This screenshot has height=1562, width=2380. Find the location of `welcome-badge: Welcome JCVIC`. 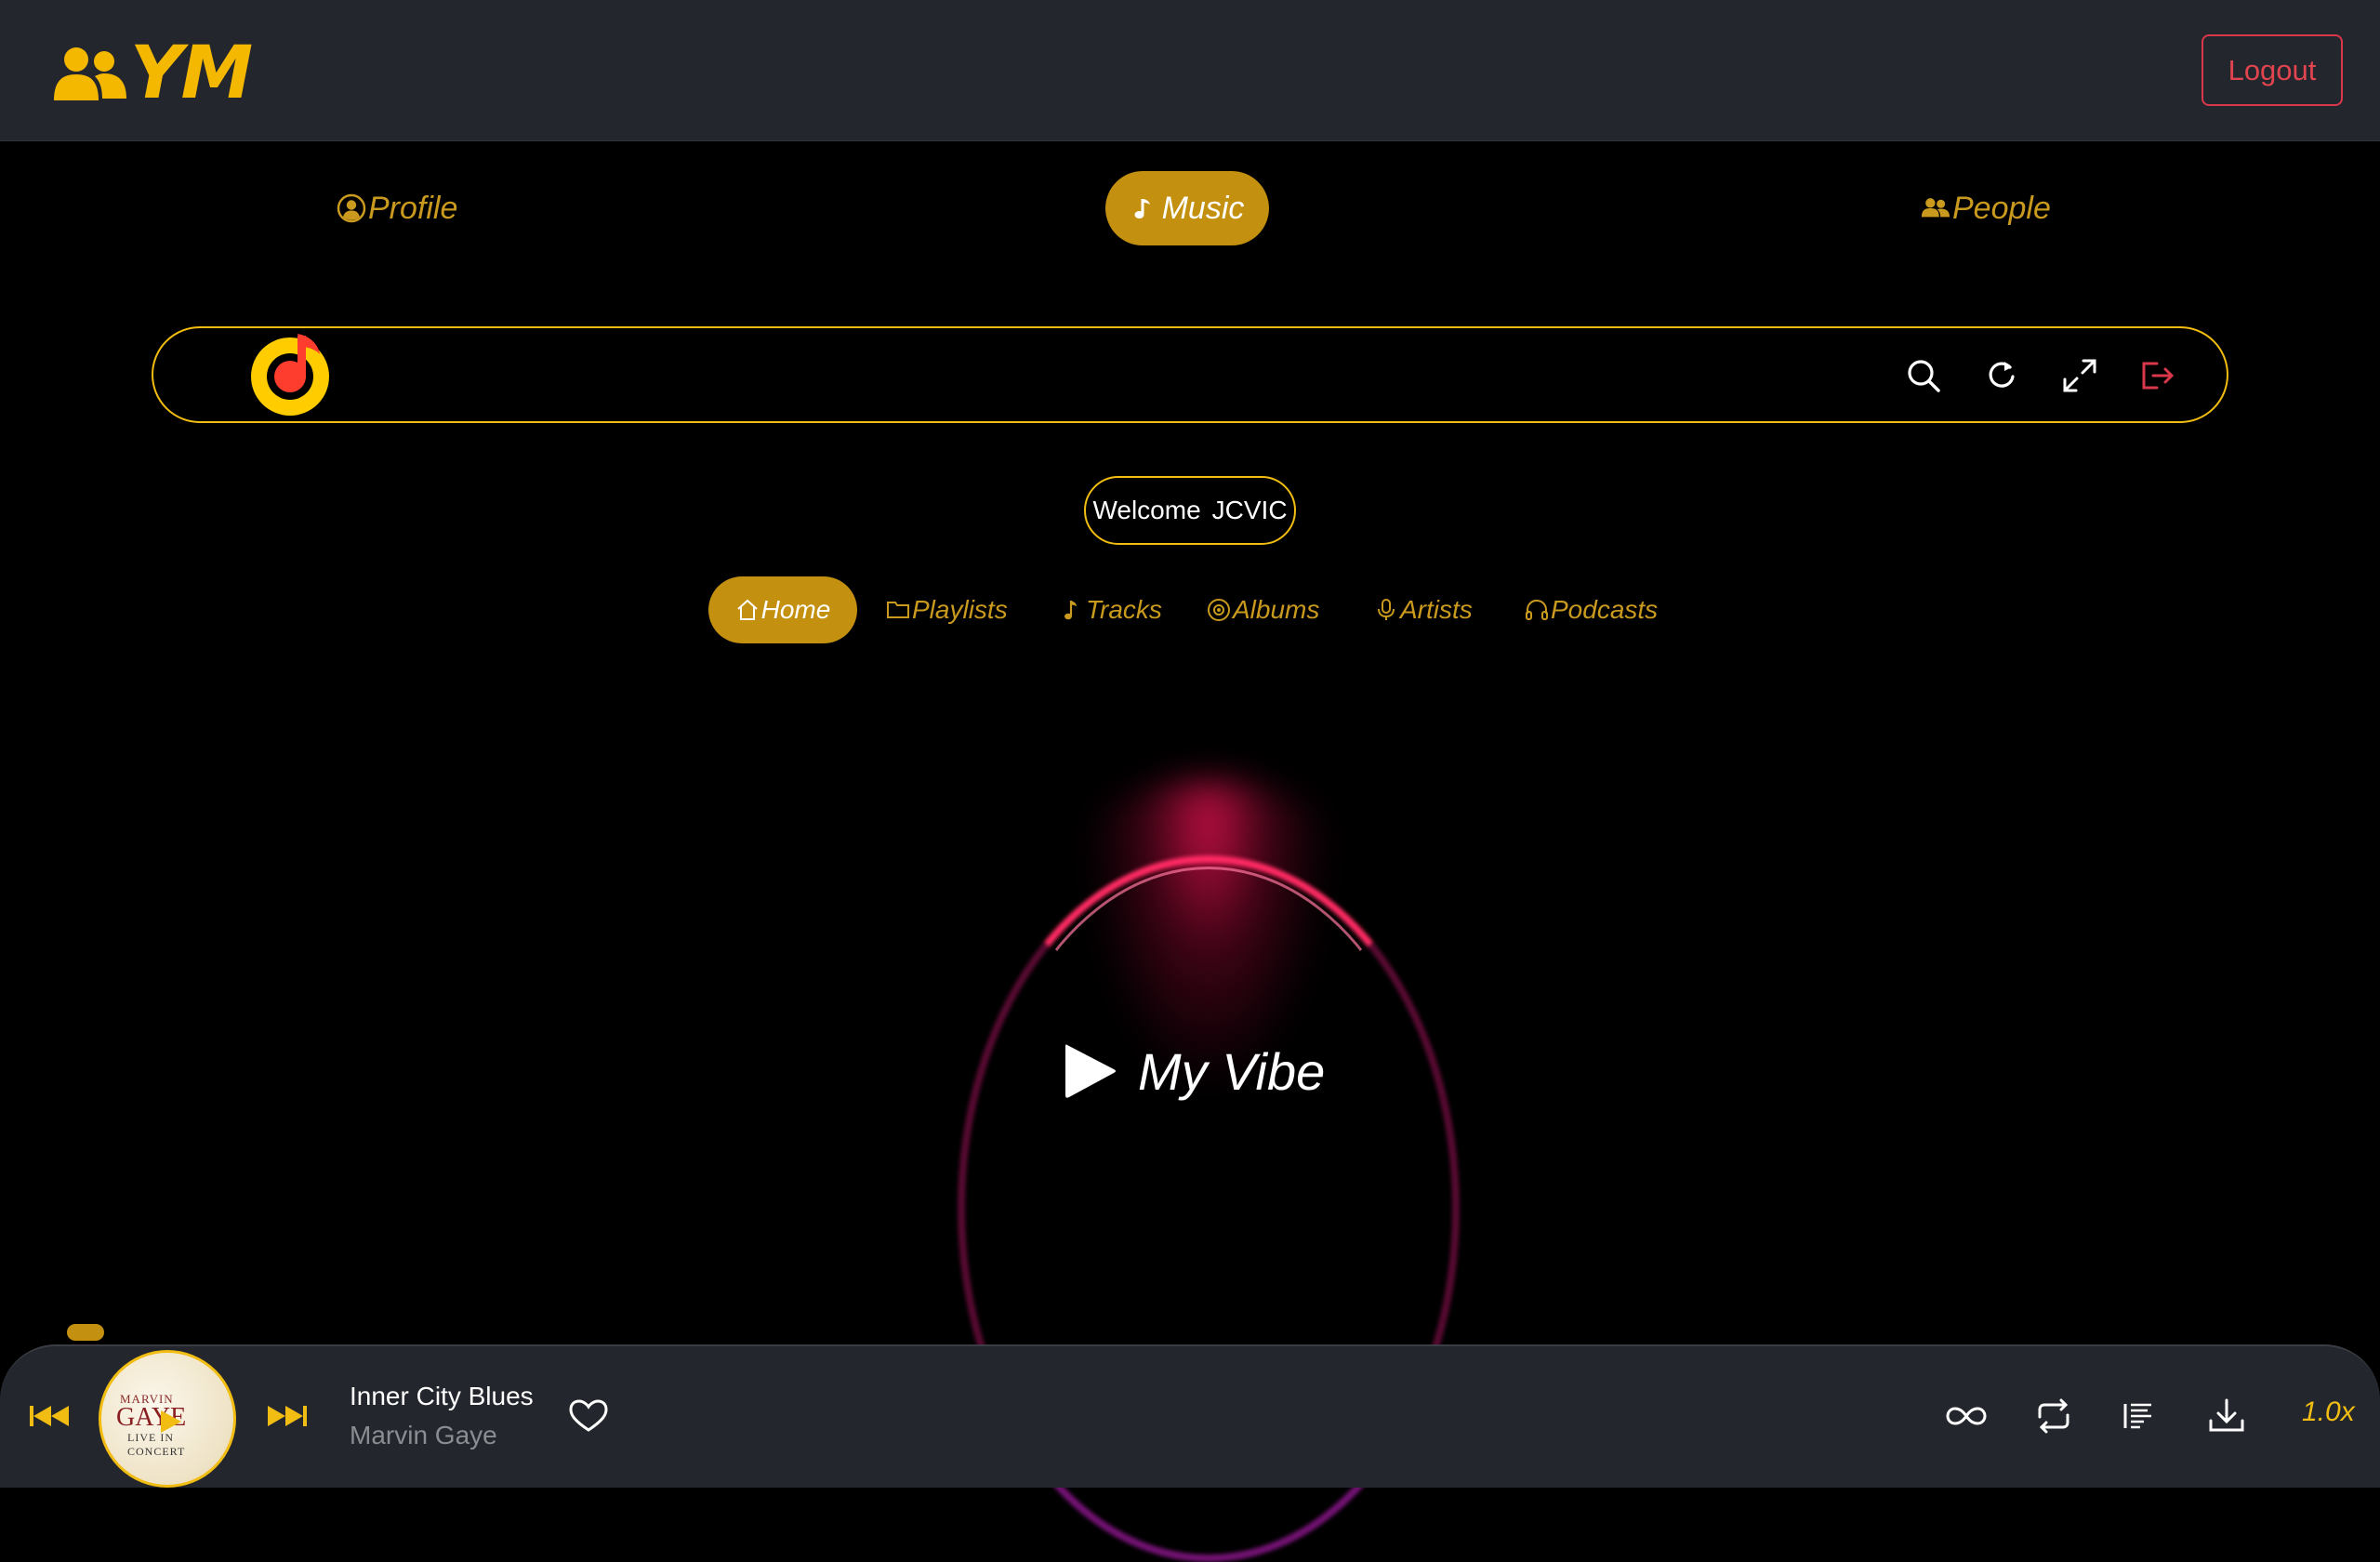

welcome-badge: Welcome JCVIC is located at coordinates (1190, 510).